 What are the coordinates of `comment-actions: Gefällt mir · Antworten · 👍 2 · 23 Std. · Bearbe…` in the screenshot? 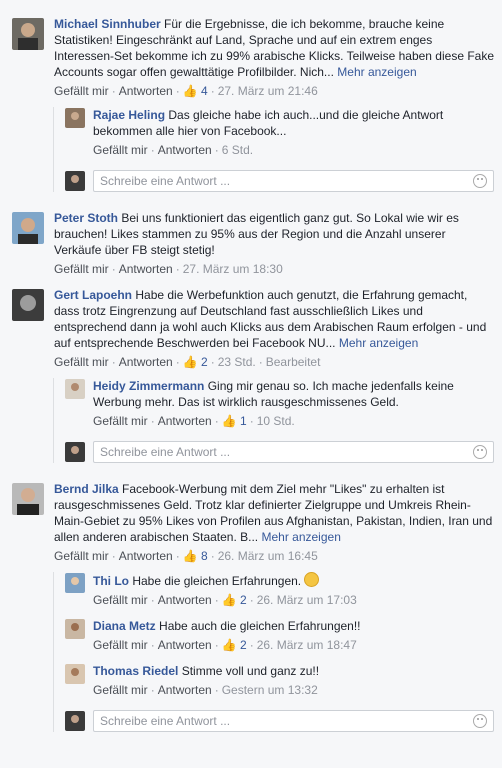 It's located at (187, 362).